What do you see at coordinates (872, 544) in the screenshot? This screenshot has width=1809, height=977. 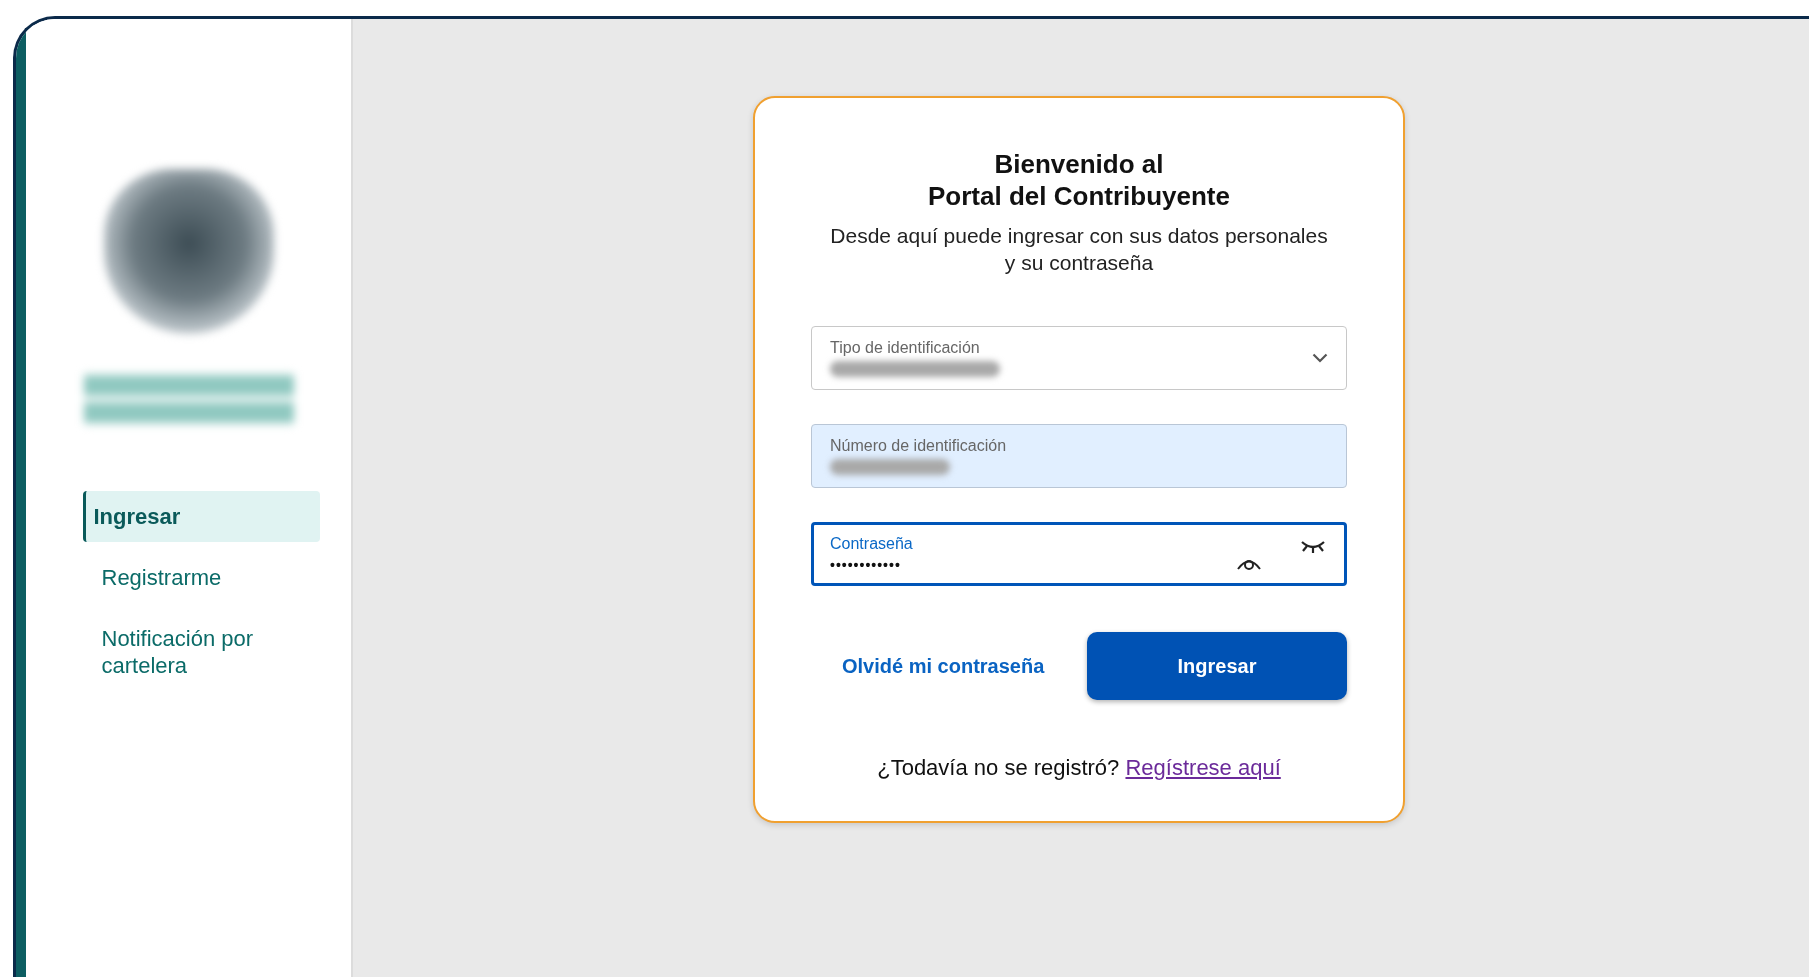 I see `field-label: Contraseña` at bounding box center [872, 544].